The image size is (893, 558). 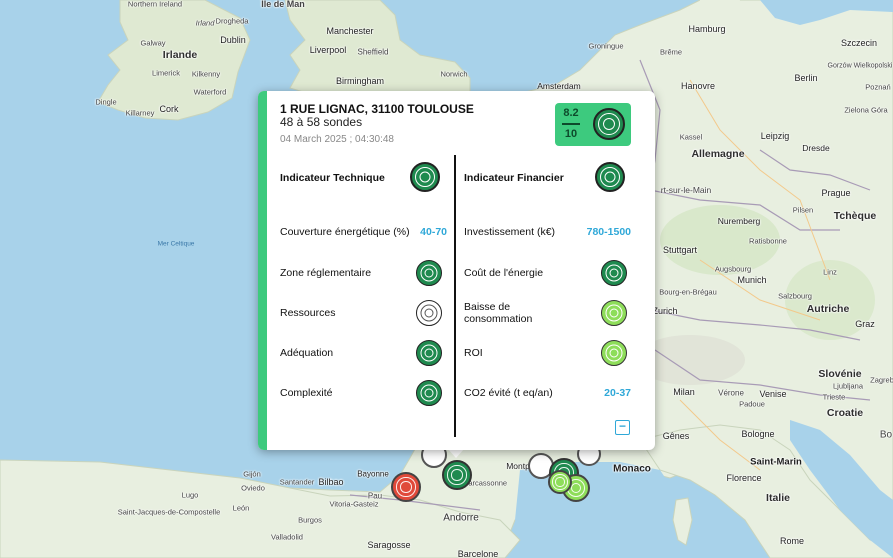 What do you see at coordinates (508, 393) in the screenshot?
I see `financial-row-label-4: CO2 évité (t eq/an)` at bounding box center [508, 393].